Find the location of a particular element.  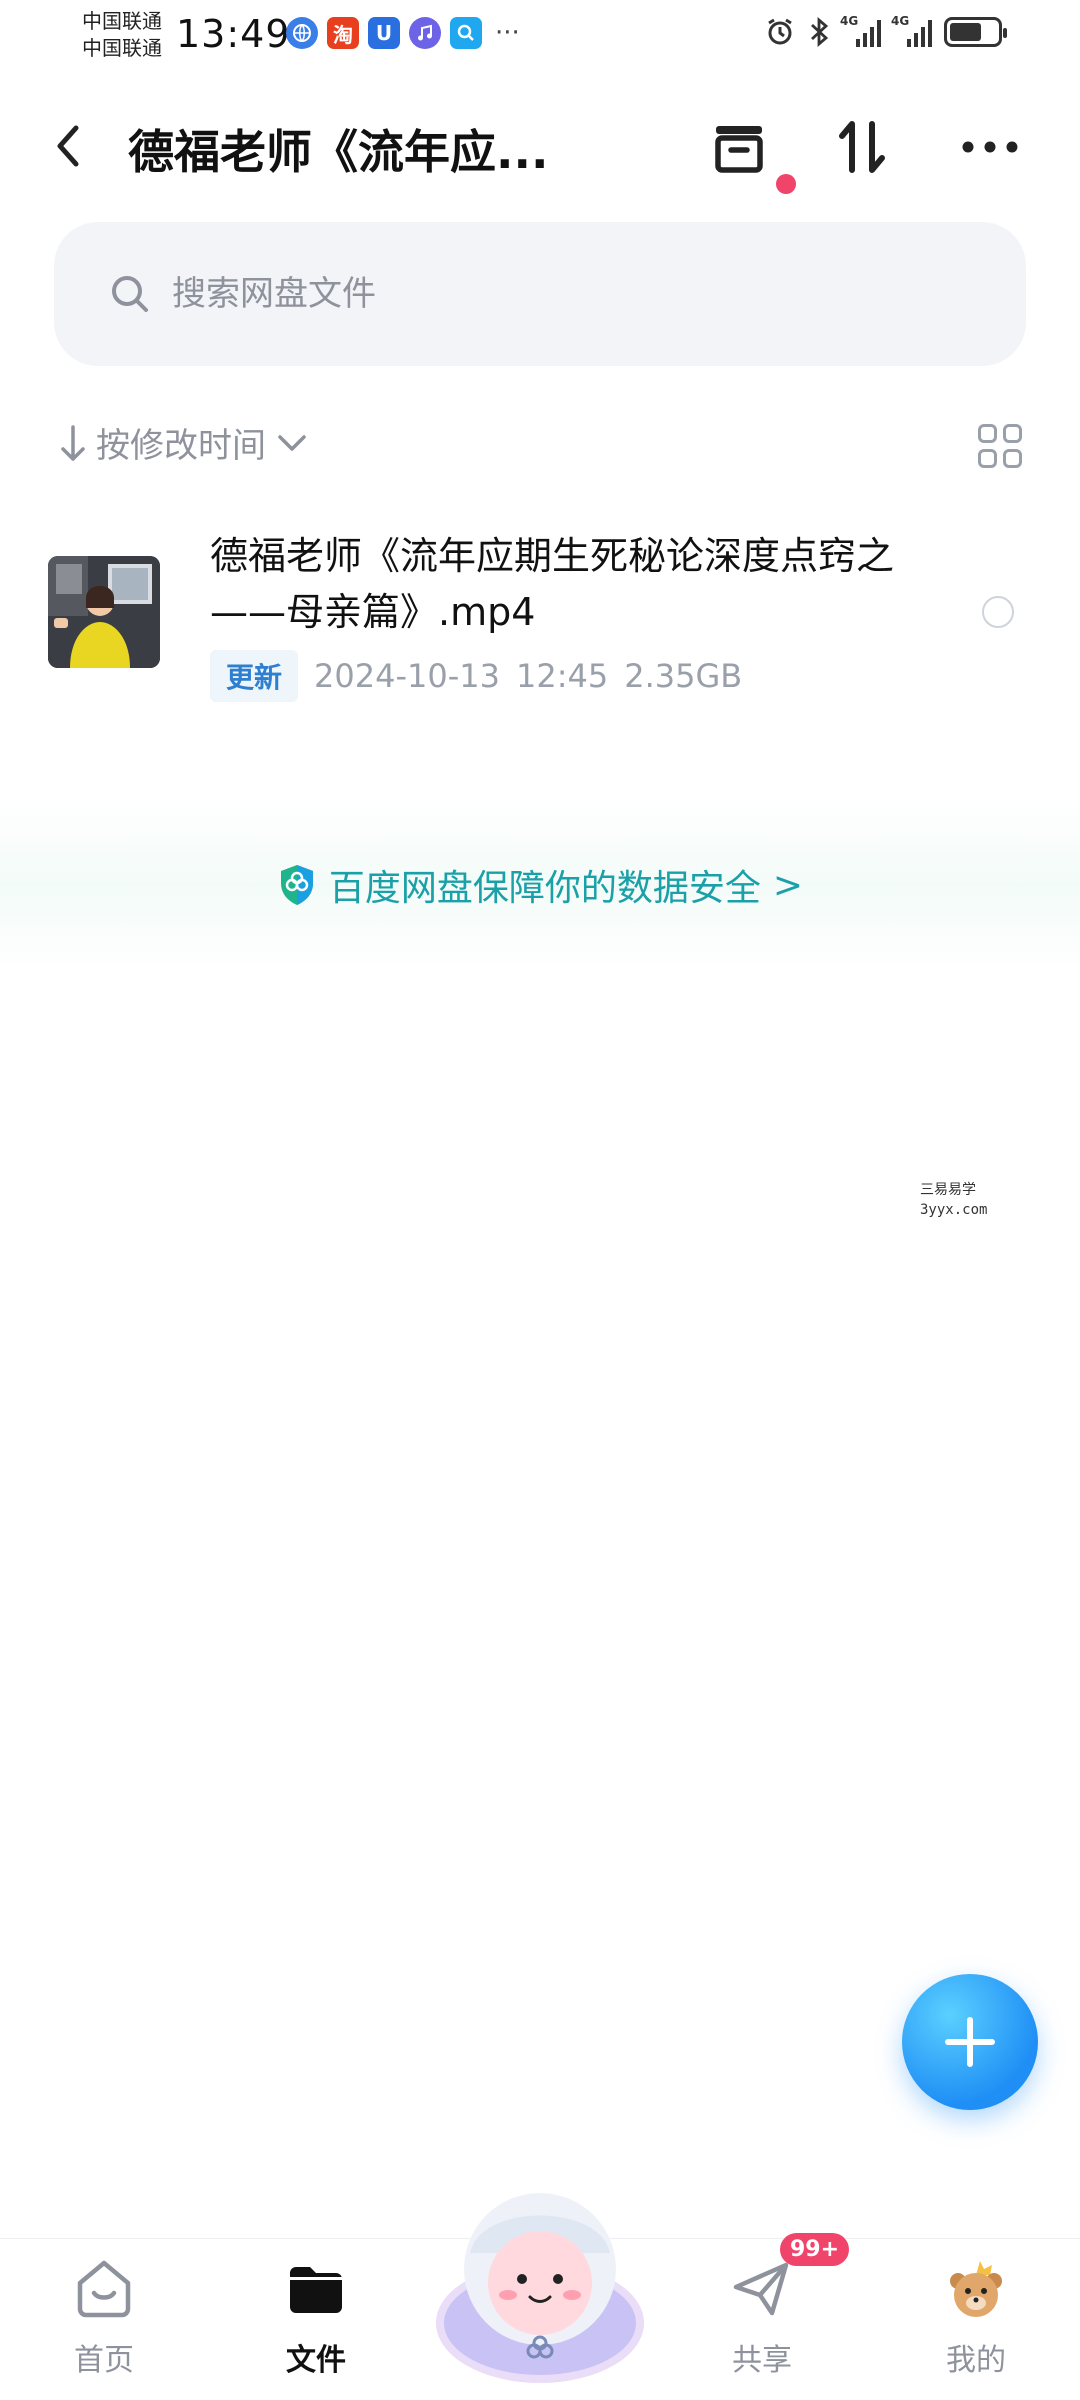

watermark: 三易易学 3yyx.com is located at coordinates (953, 1200).